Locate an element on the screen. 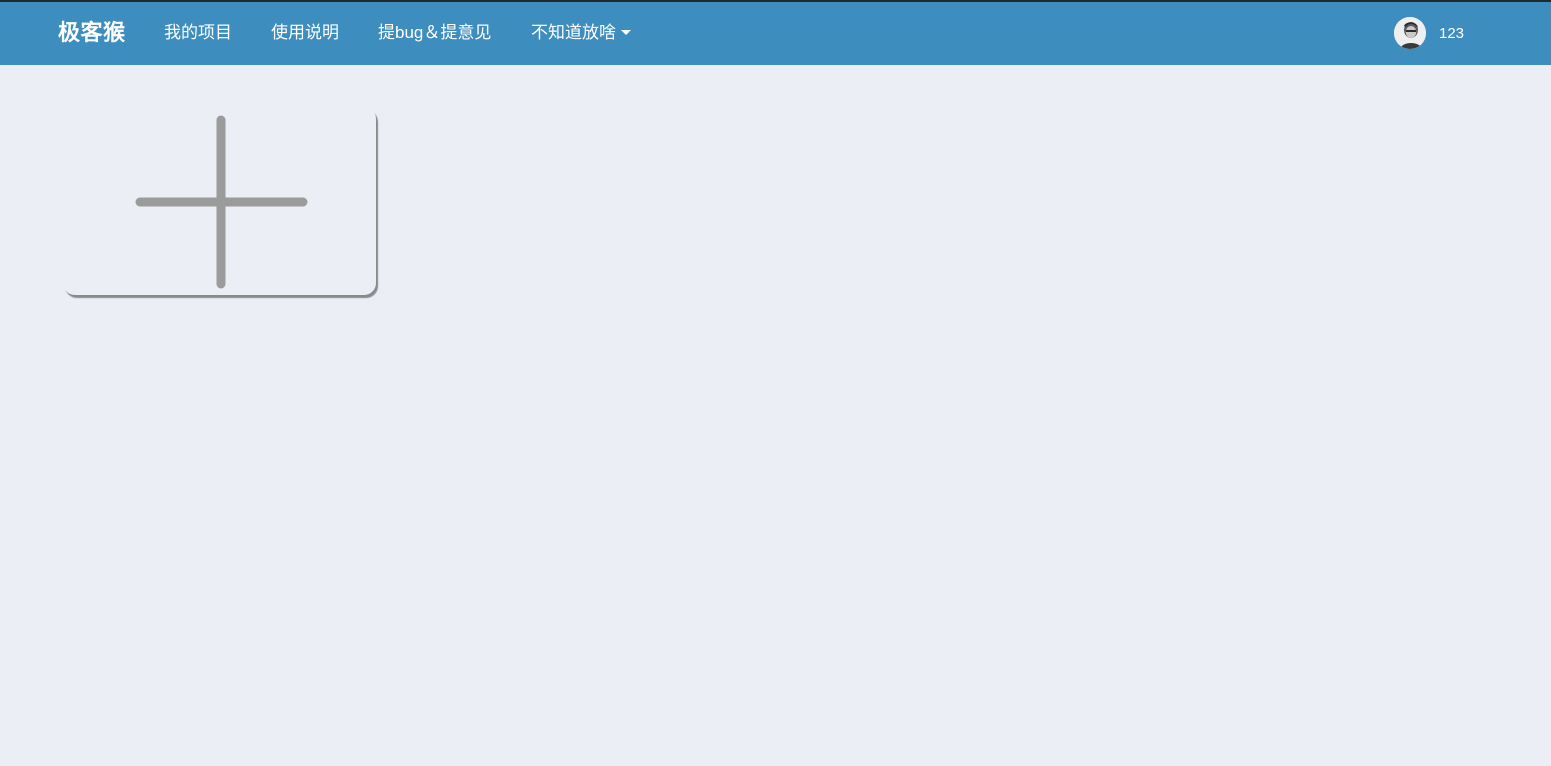  username: 123 is located at coordinates (1452, 33).